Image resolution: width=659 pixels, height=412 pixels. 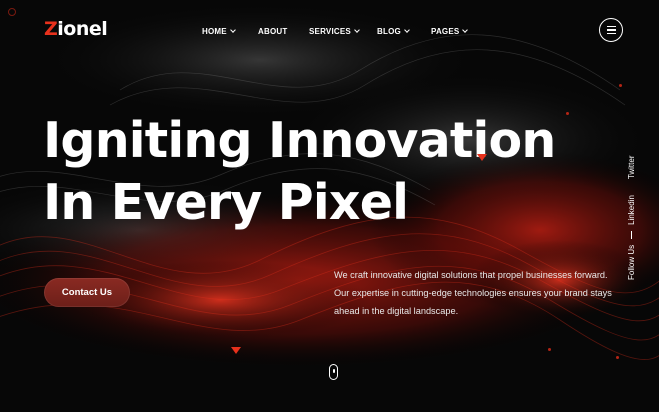 I want to click on nav-item-pages: PAGES, so click(x=451, y=31).